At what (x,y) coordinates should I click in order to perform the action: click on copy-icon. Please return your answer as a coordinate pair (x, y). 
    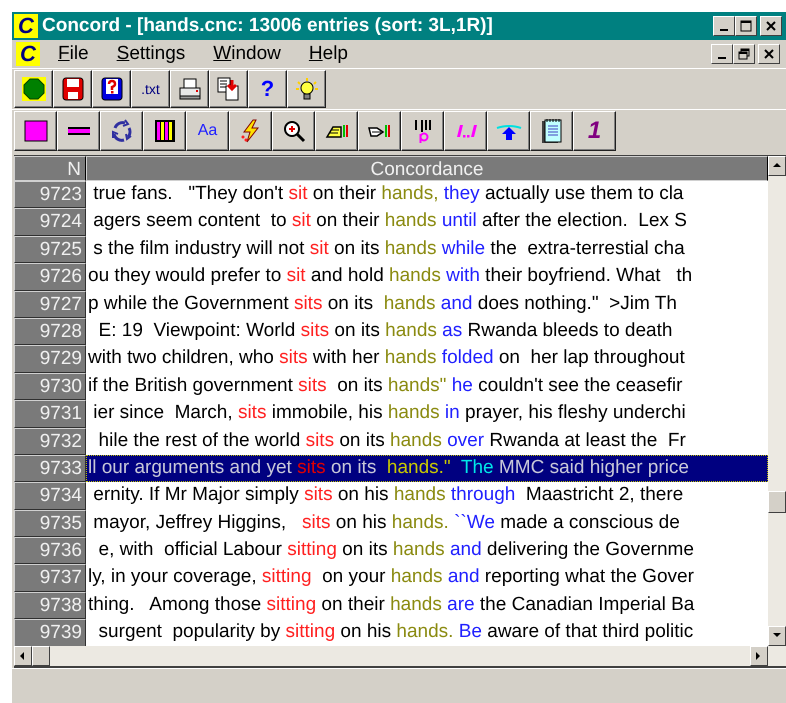
    Looking at the image, I should click on (228, 89).